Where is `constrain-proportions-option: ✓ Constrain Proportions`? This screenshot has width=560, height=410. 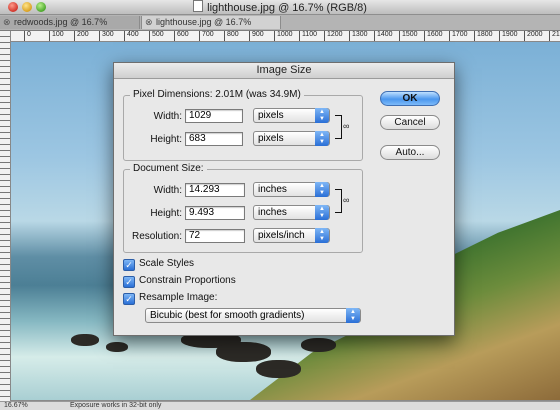
constrain-proportions-option: ✓ Constrain Proportions is located at coordinates (179, 281).